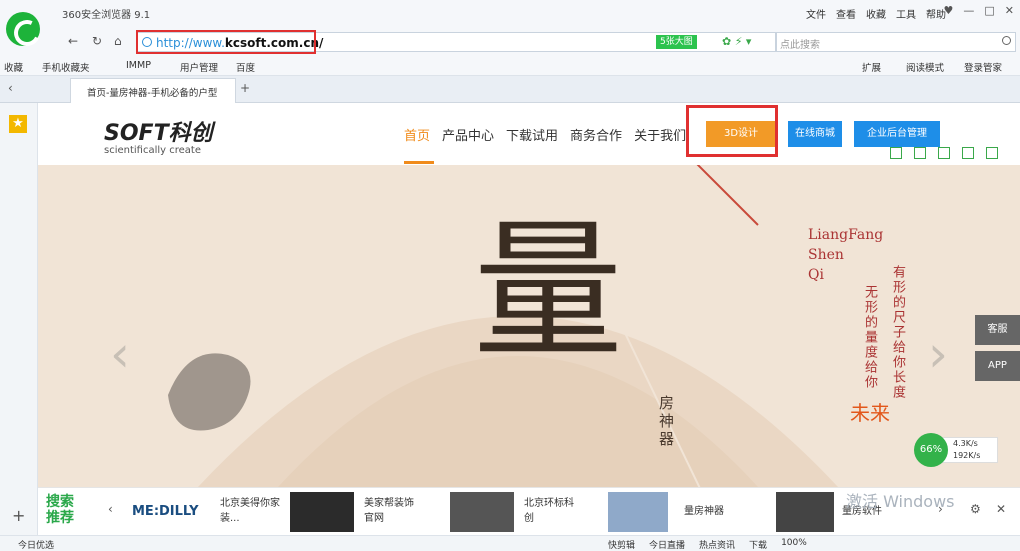  Describe the element at coordinates (510, 66) in the screenshot. I see `bookmarks-bar: 收藏 手机收藏夹 IMMP 用户管理 百度 扩展 阅读模式 登录管家` at that location.